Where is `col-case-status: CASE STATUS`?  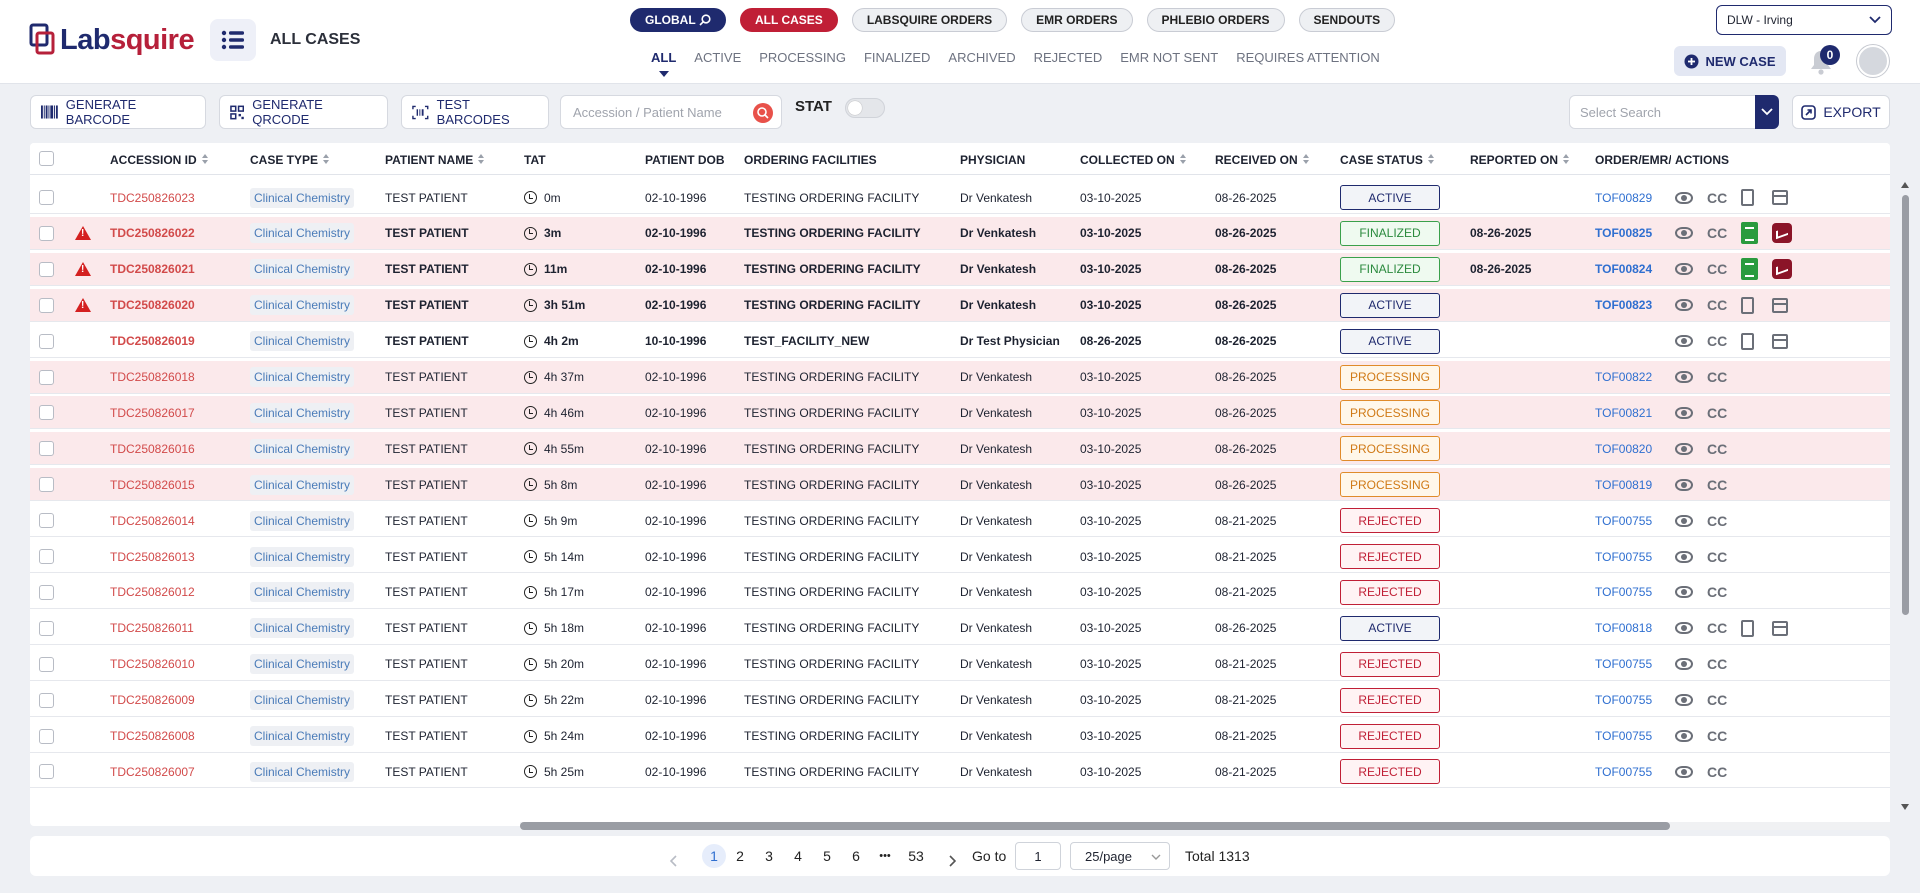
col-case-status: CASE STATUS is located at coordinates (1387, 160).